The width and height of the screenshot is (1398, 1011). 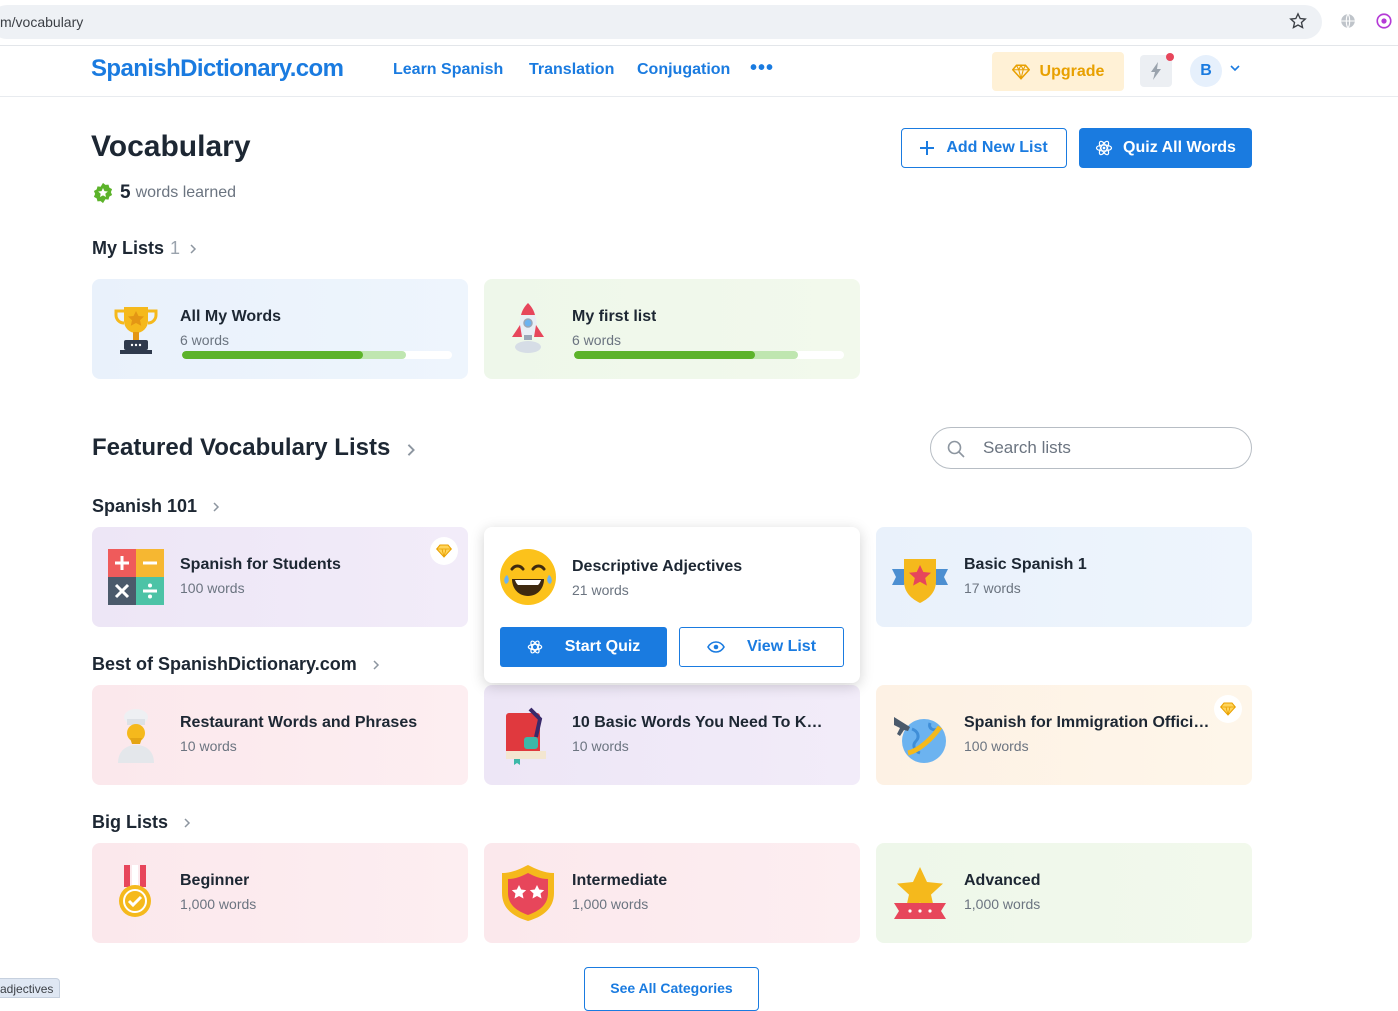 What do you see at coordinates (241, 447) in the screenshot?
I see `featured-lists-title: Featured Vocabulary Lists` at bounding box center [241, 447].